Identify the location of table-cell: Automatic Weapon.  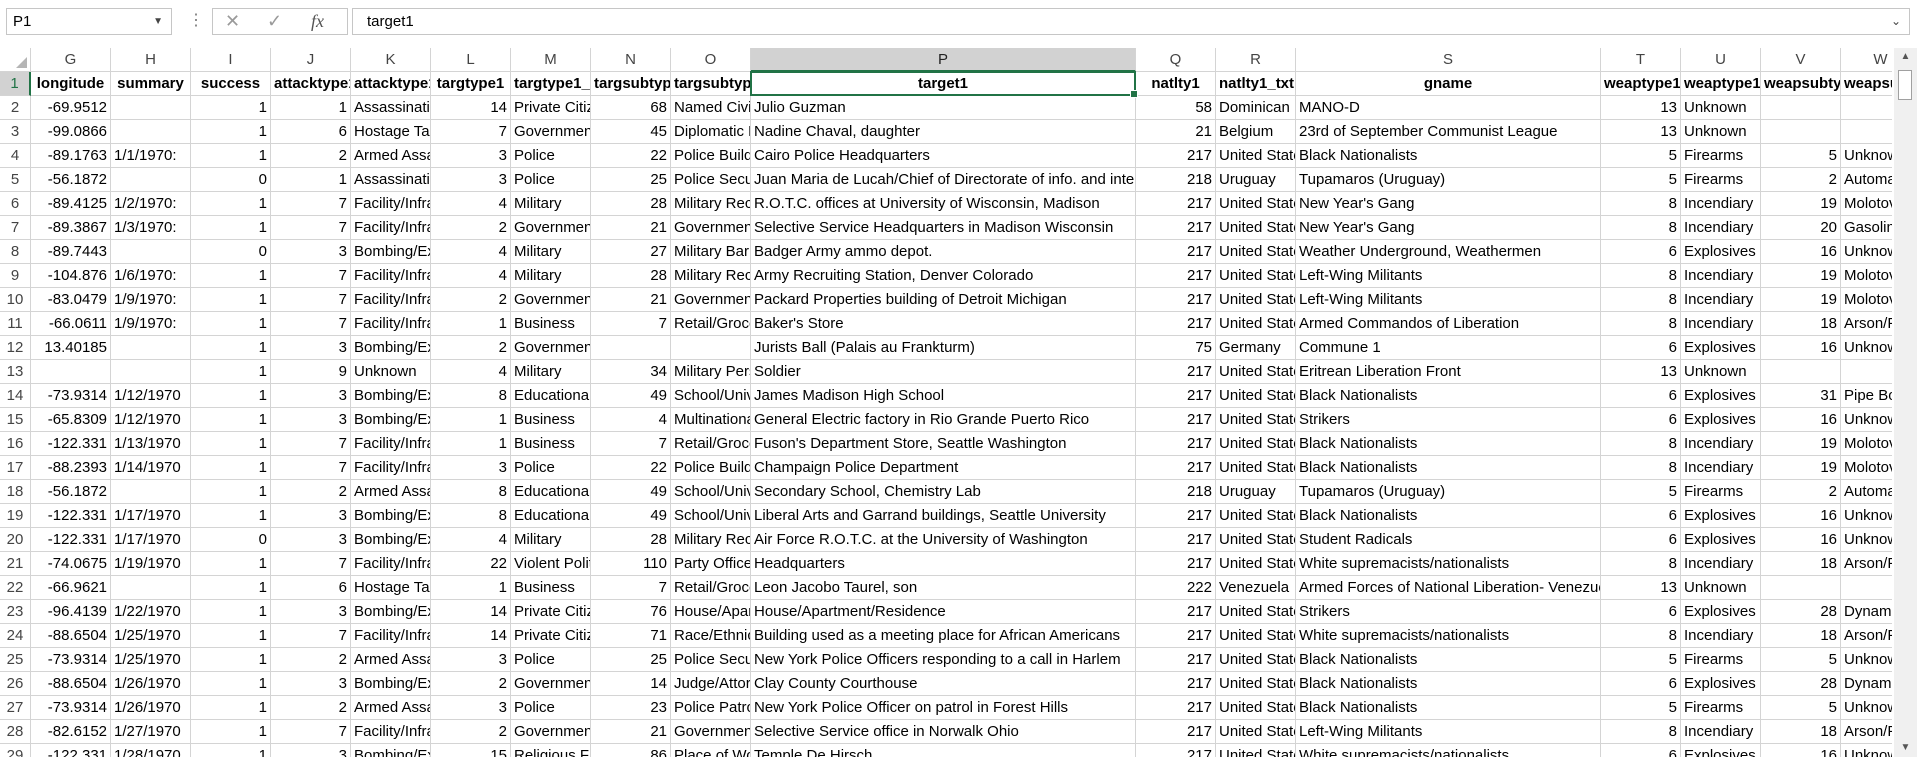
(1866, 180).